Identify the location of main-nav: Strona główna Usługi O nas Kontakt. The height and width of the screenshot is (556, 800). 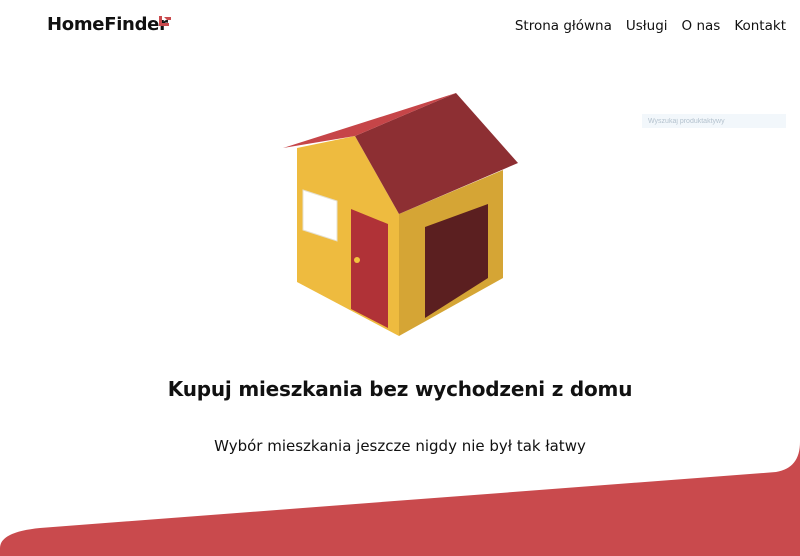
(650, 26).